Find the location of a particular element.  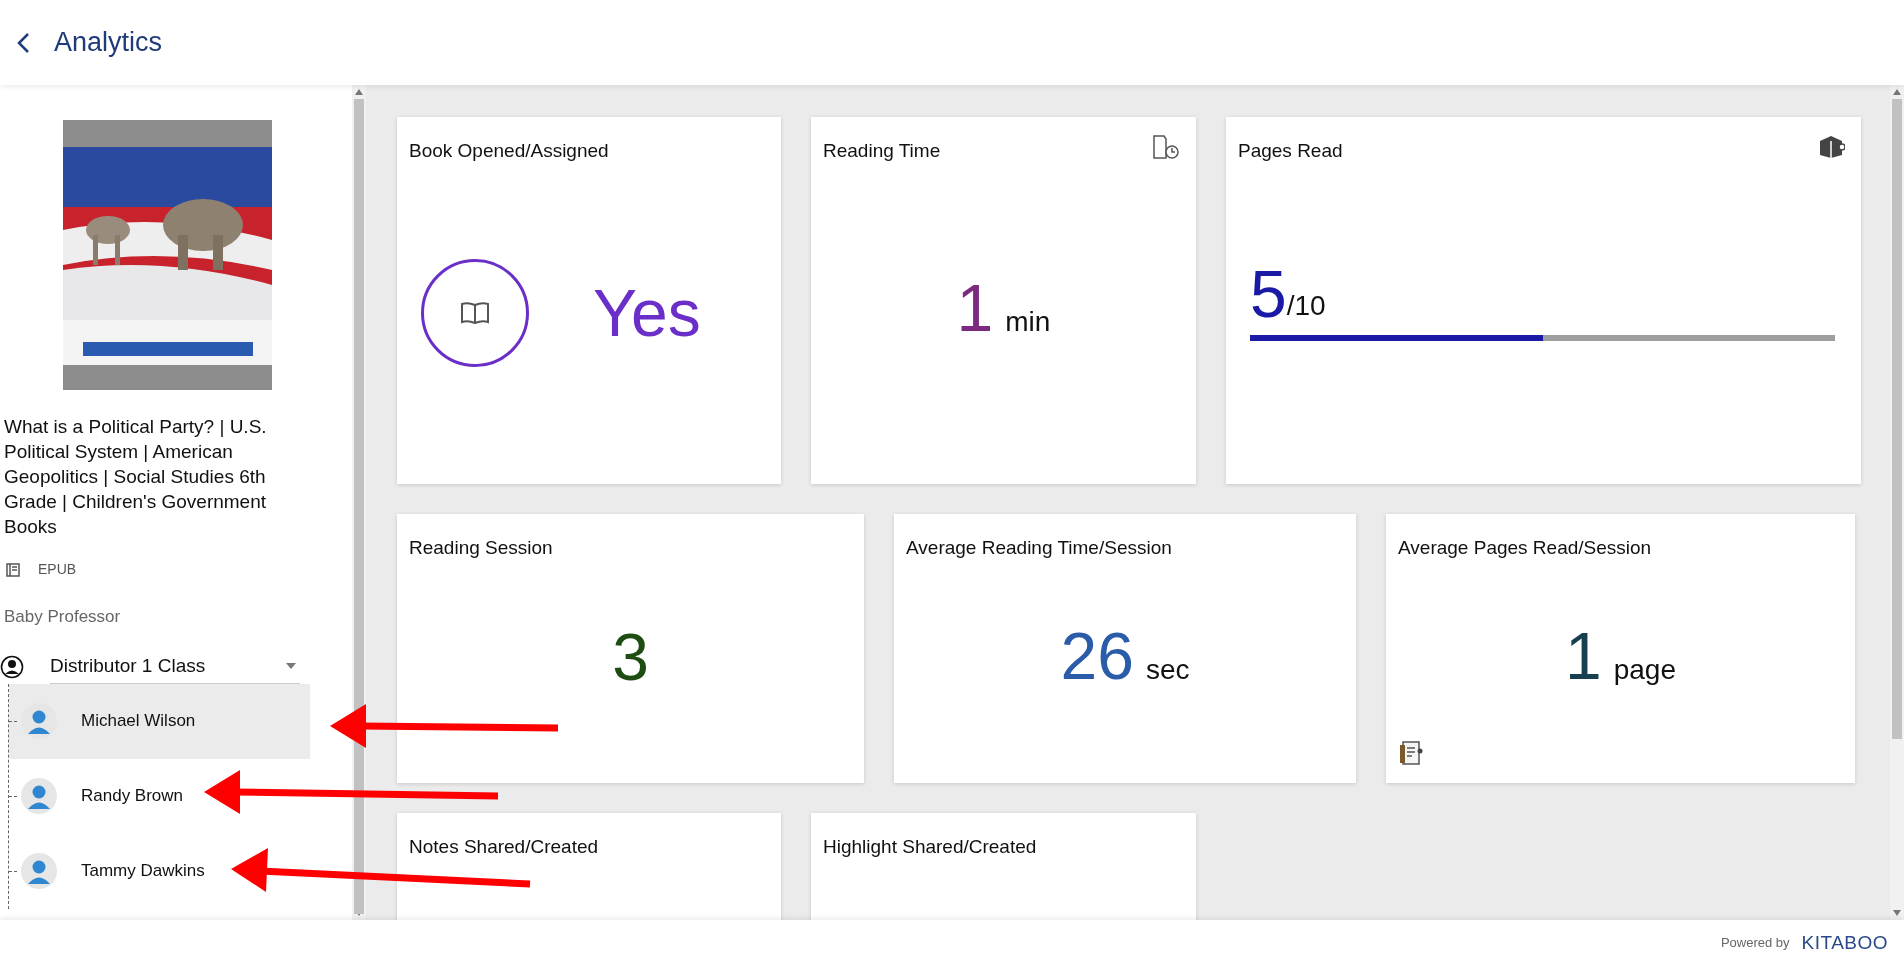

card-unit: /10 is located at coordinates (1306, 305).